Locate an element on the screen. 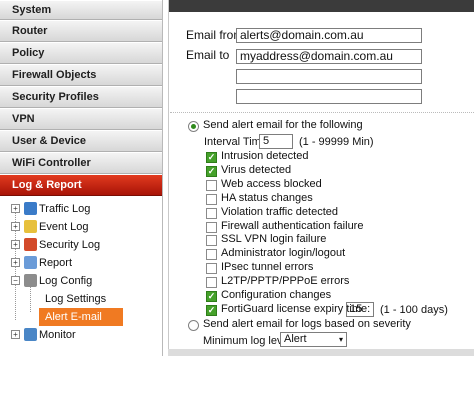  checkbox-firewall-auth-failure is located at coordinates (211, 227).